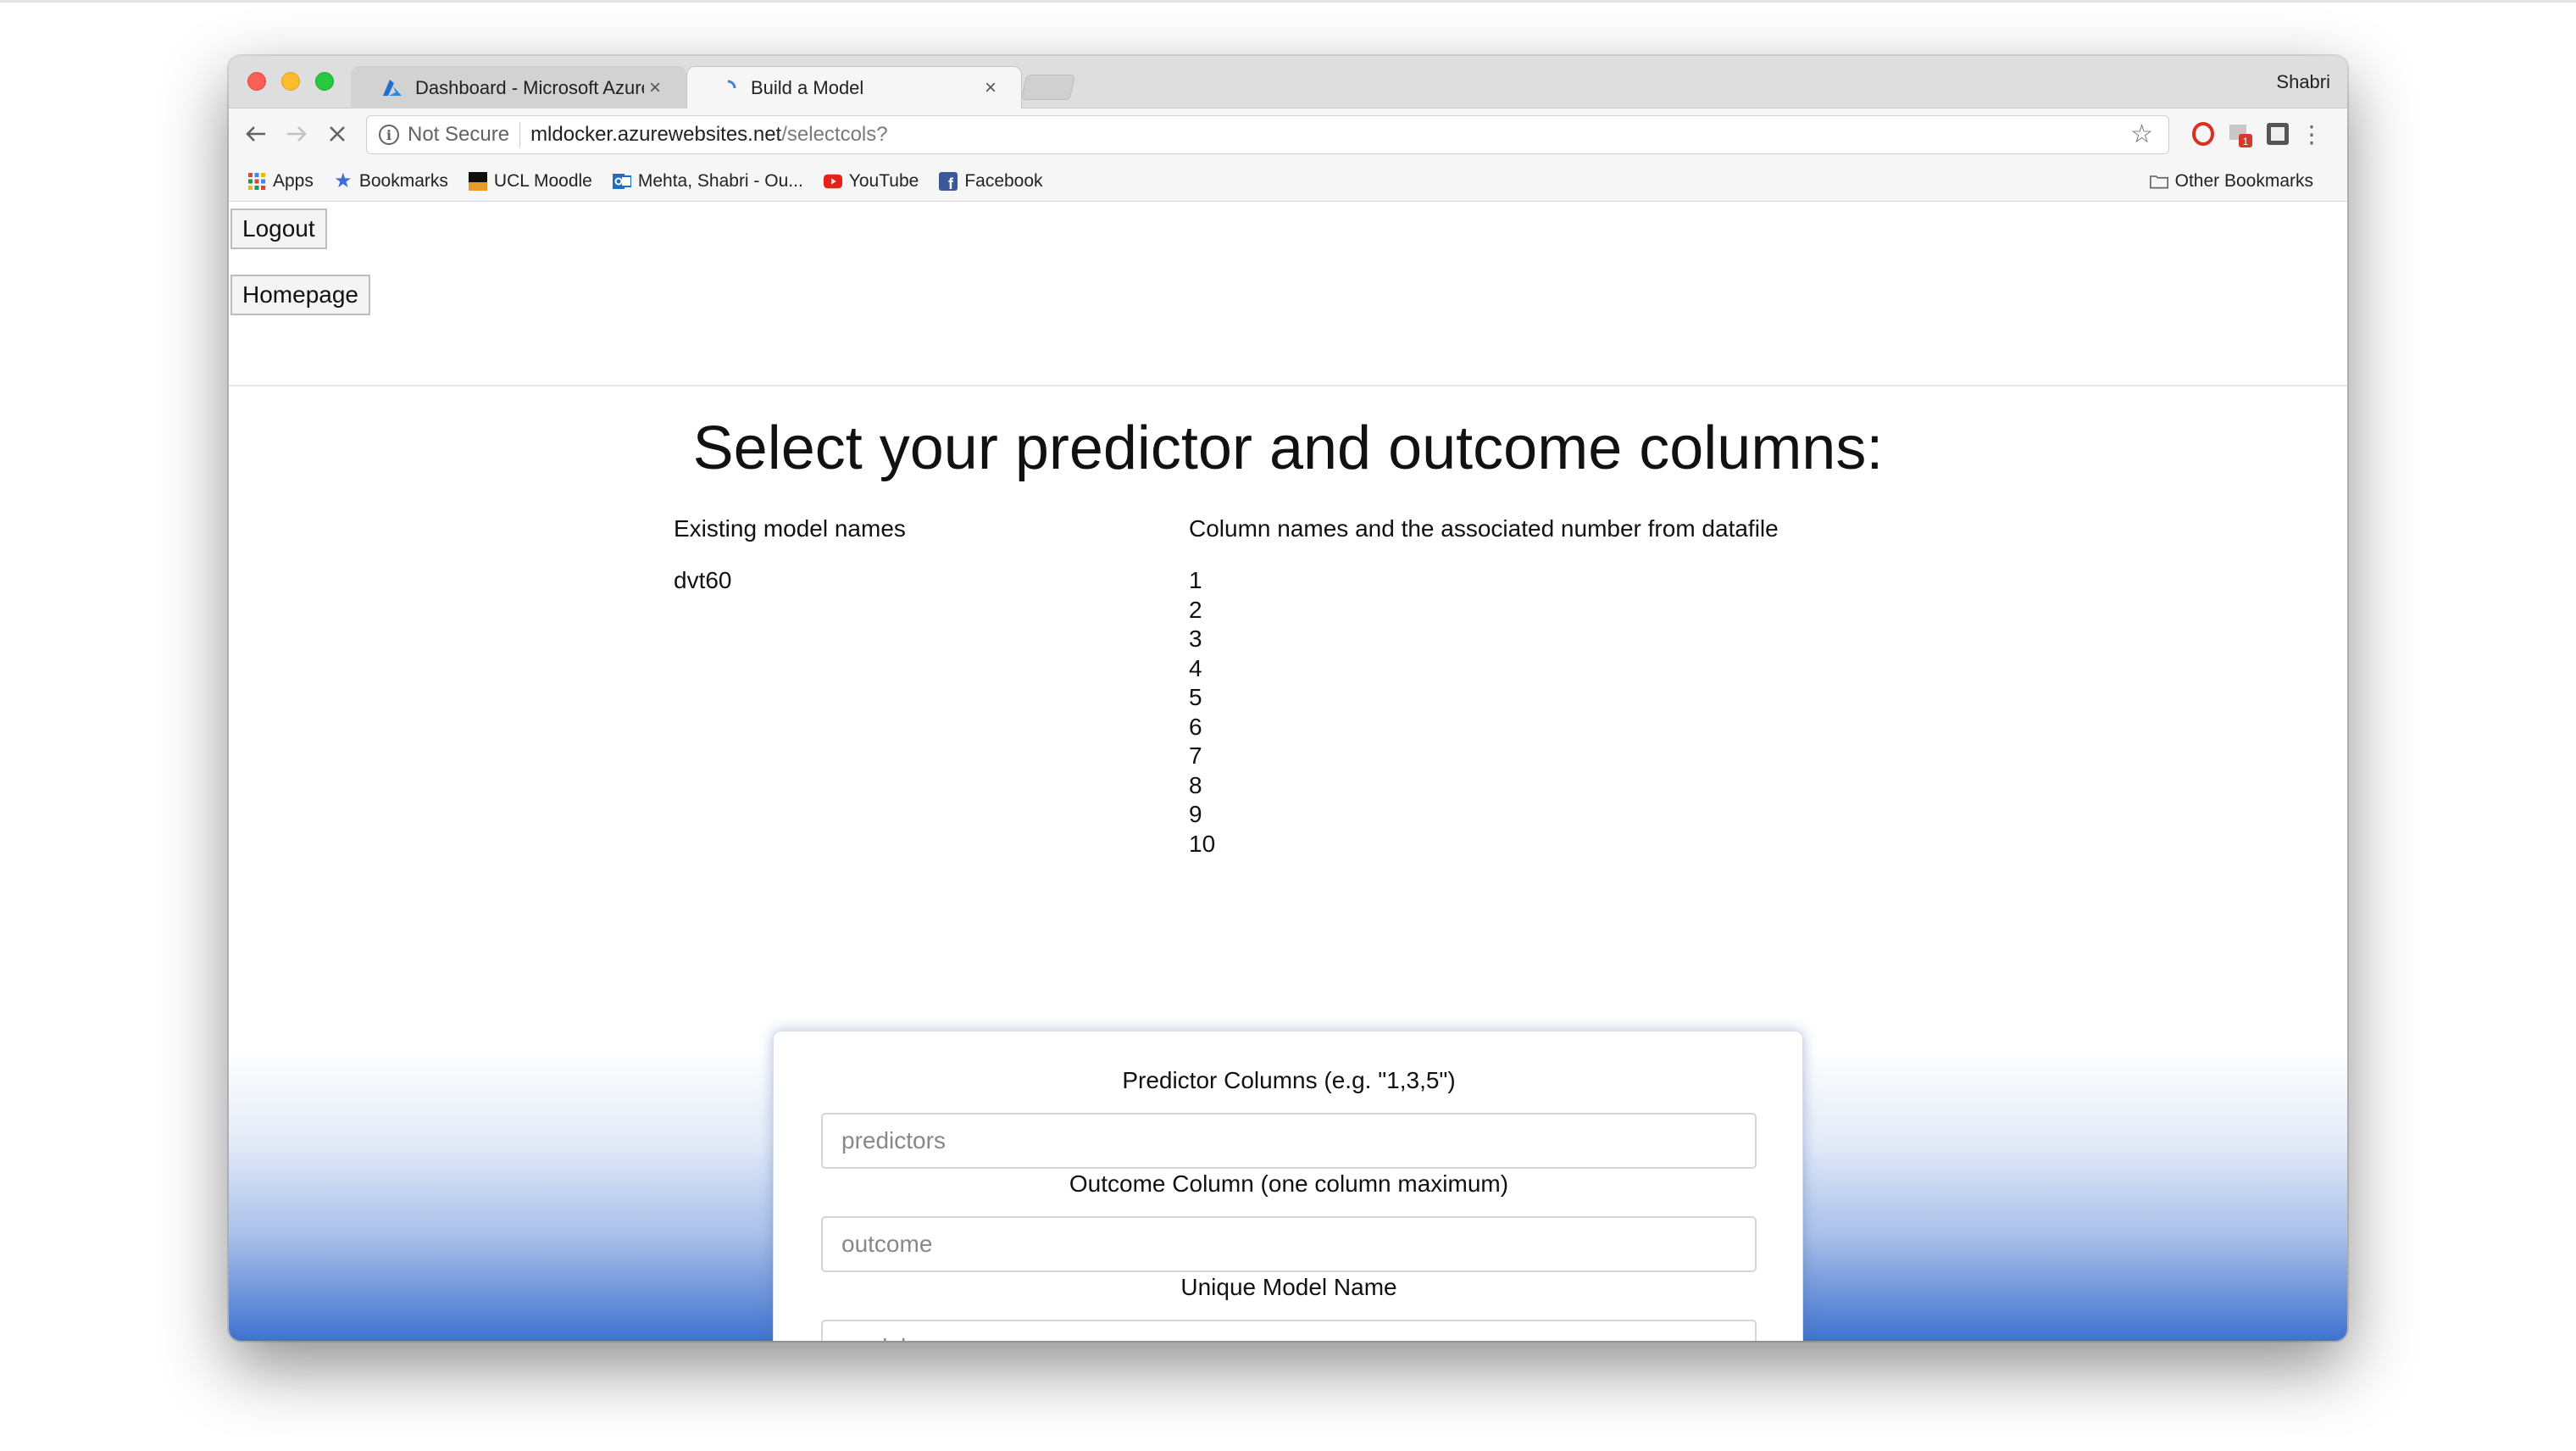 The width and height of the screenshot is (2576, 1451). I want to click on menu-kebab-icon: ⋮, so click(2311, 134).